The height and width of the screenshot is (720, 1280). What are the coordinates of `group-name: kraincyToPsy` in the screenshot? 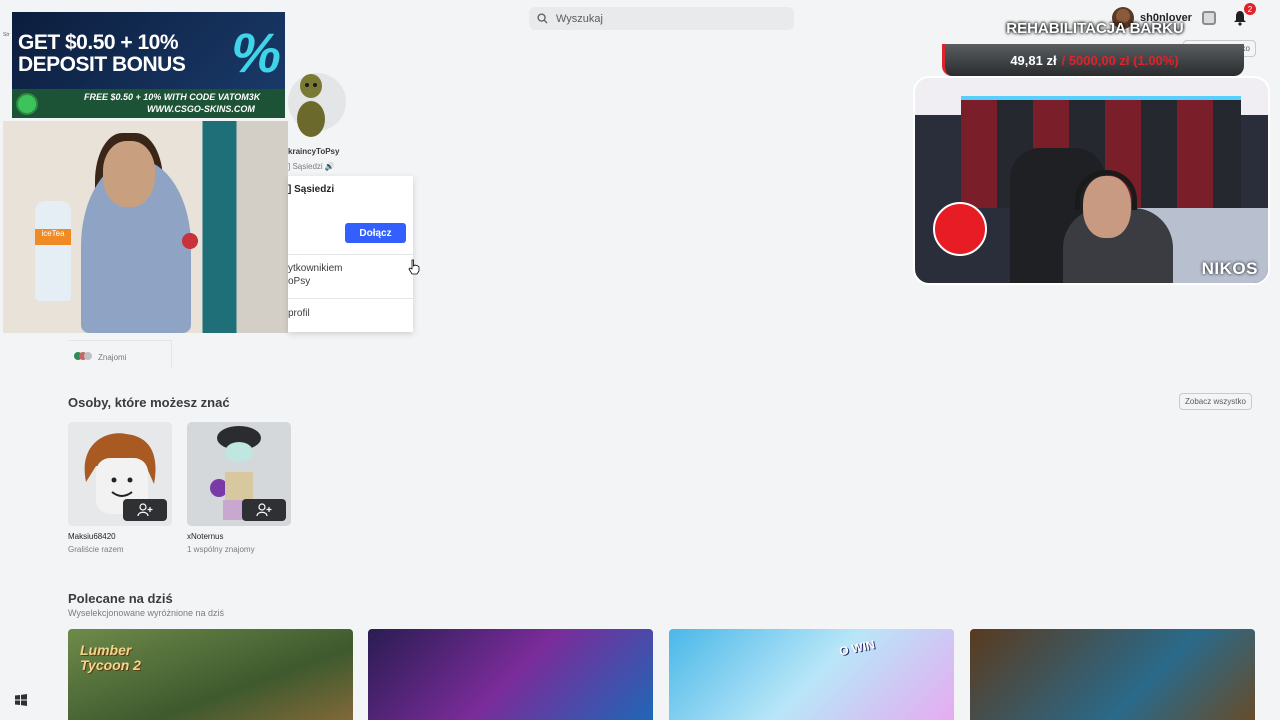 It's located at (313, 151).